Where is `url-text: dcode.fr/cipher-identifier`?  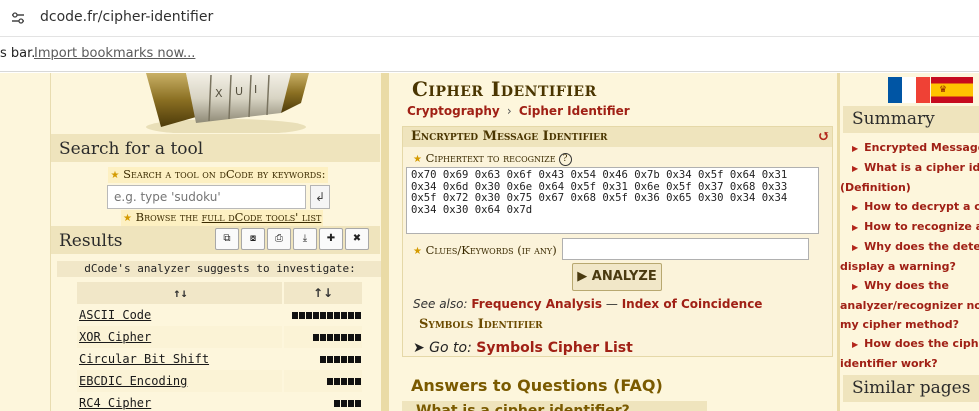
url-text: dcode.fr/cipher-identifier is located at coordinates (126, 17).